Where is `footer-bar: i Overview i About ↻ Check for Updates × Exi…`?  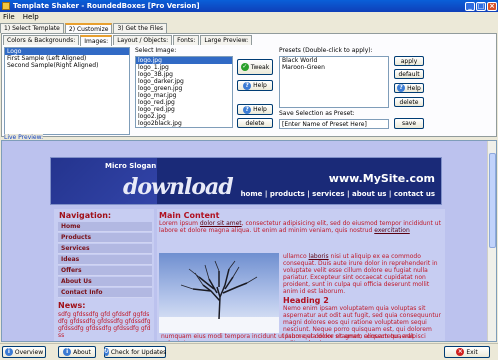 footer-bar: i Overview i About ↻ Check for Updates × Exi… is located at coordinates (249, 351).